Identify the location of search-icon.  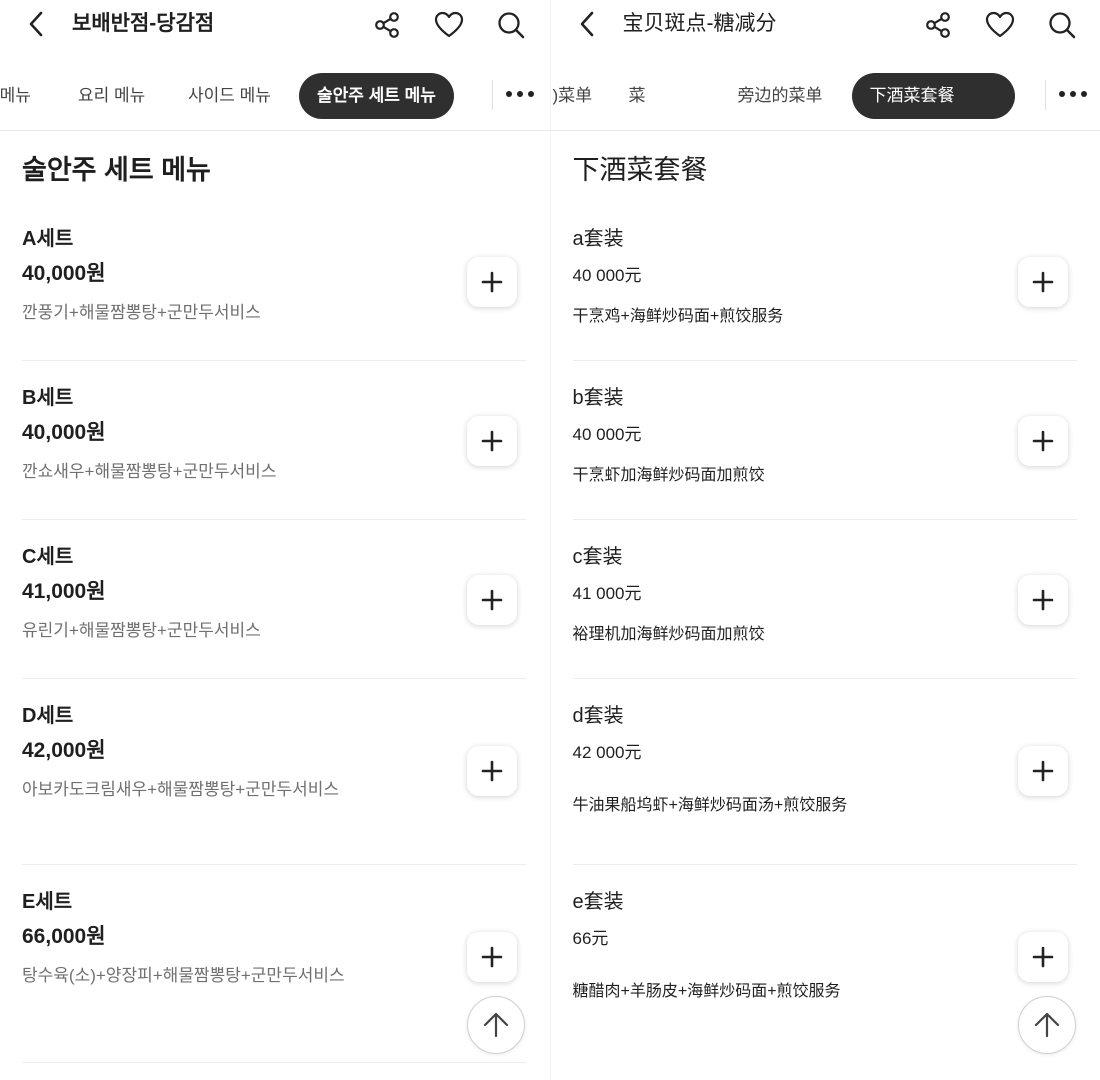
(1061, 25).